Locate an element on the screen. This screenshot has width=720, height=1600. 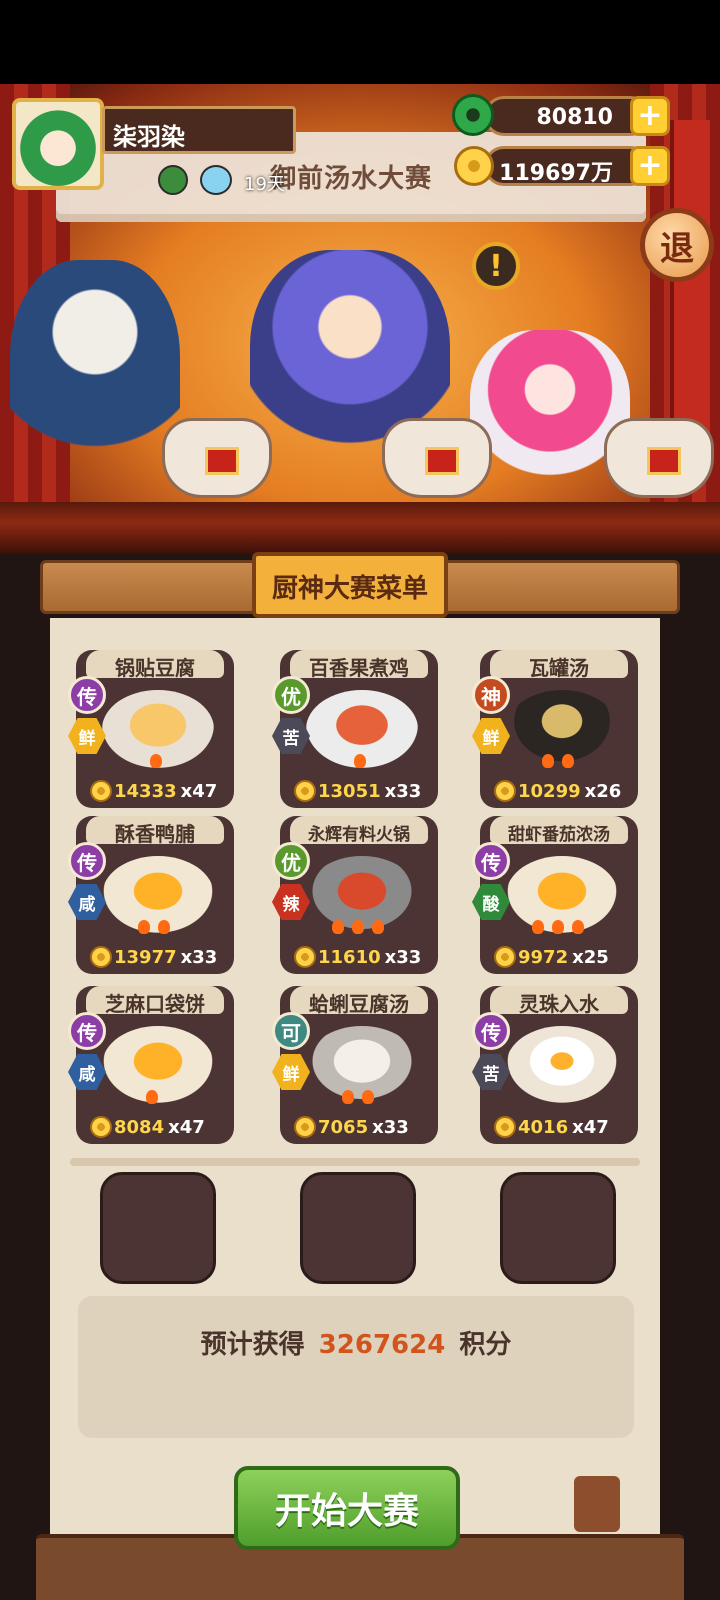
dish-name-plate: 芝麻口袋饼 is located at coordinates (155, 1001).